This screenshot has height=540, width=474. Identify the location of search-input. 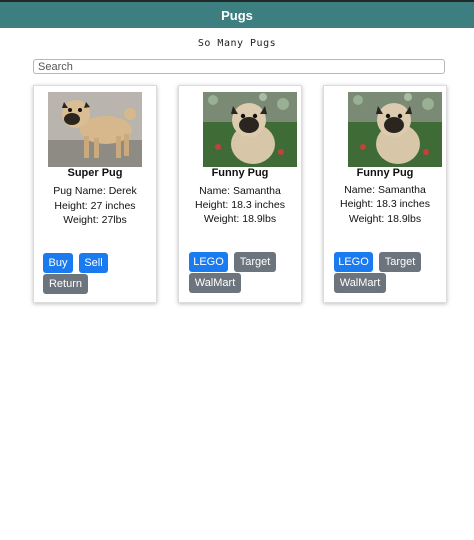
(239, 66).